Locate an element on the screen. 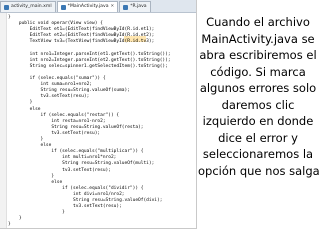 The height and width of the screenshot is (240, 320). tab-activity-main-xml: activity_main.xml is located at coordinates (28, 6).